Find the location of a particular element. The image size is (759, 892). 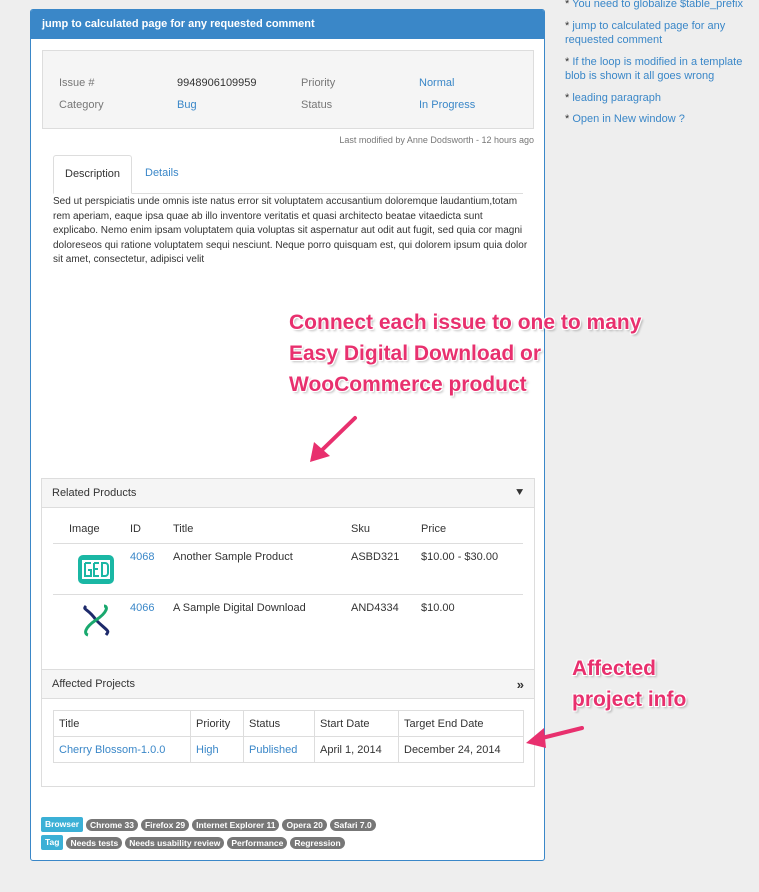

annotation-connect-line2: Easy Digital Download or is located at coordinates (415, 353).